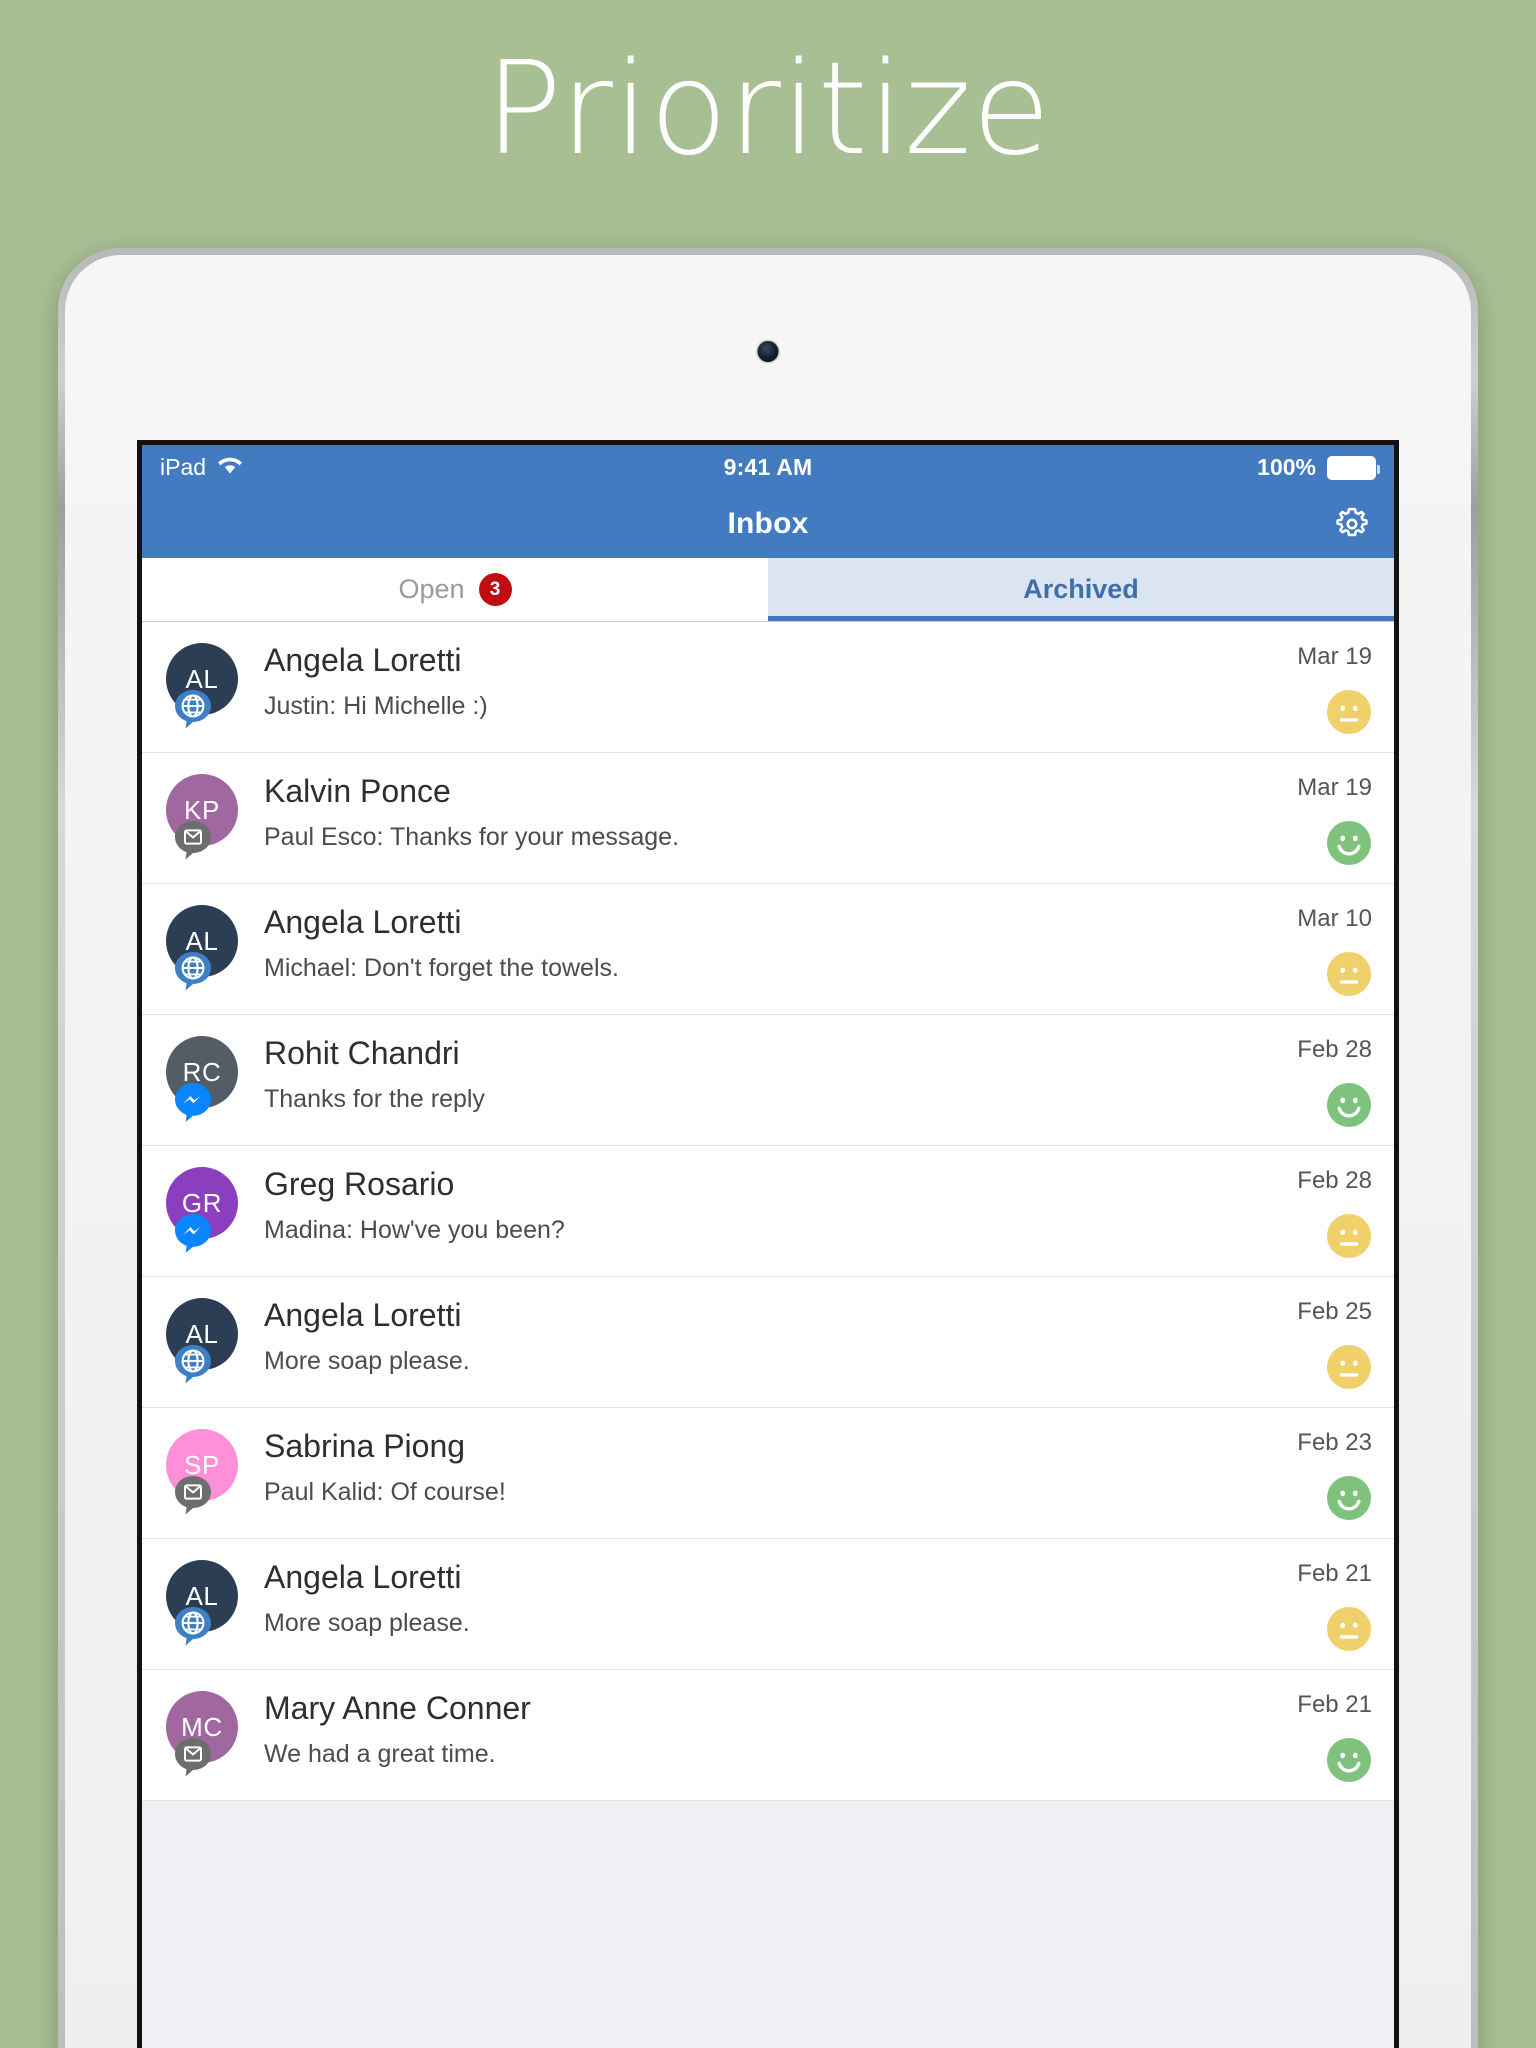  What do you see at coordinates (1334, 1081) in the screenshot?
I see `message-meta: Feb 28` at bounding box center [1334, 1081].